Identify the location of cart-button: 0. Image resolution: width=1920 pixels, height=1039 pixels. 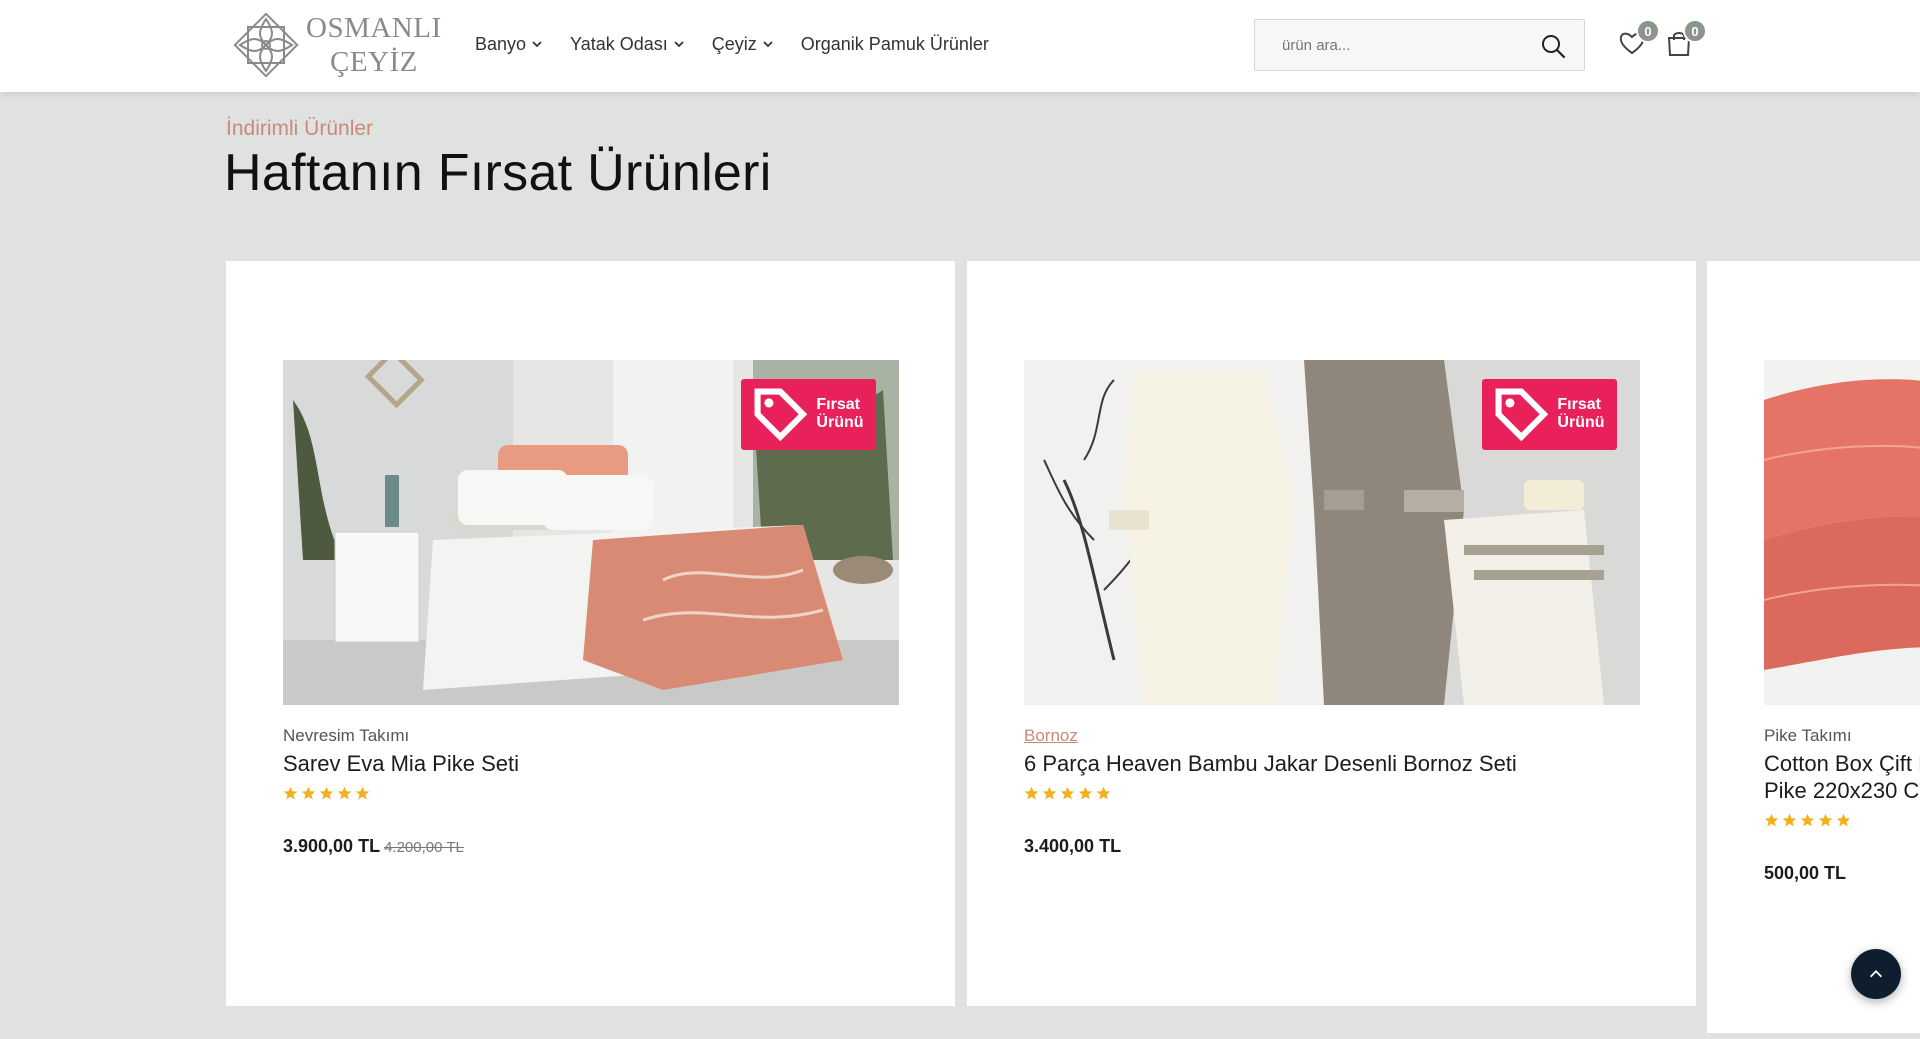
(1685, 38).